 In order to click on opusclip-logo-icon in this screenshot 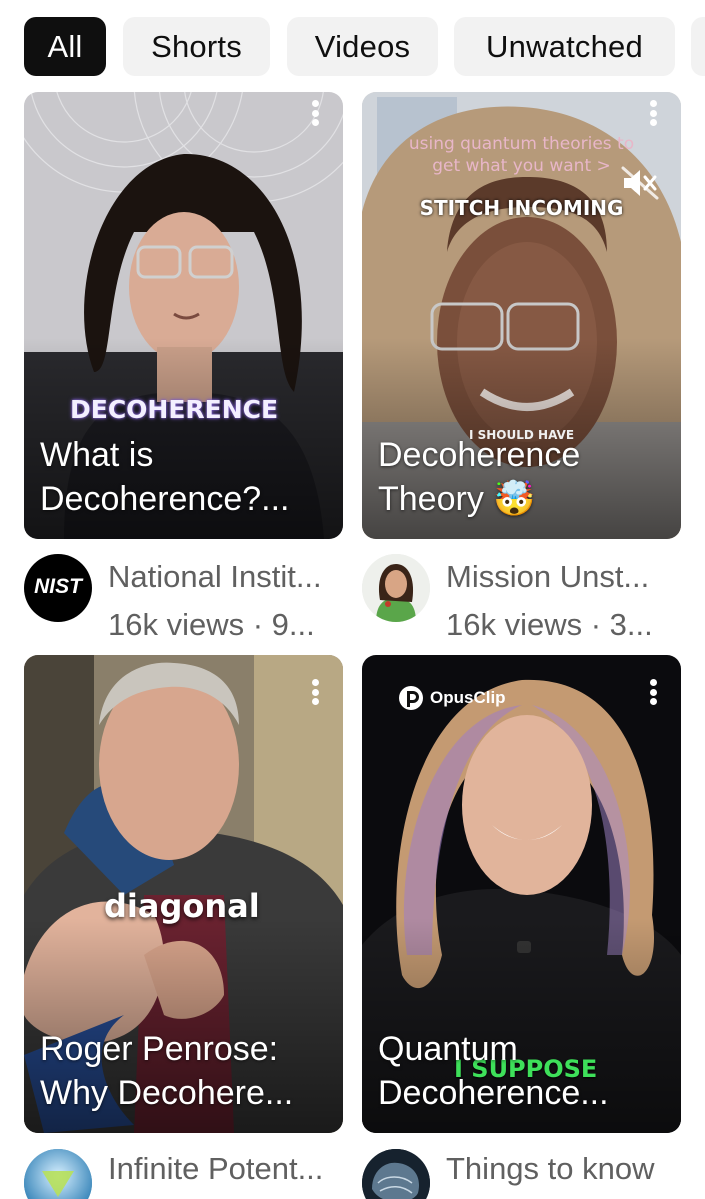, I will do `click(411, 698)`.